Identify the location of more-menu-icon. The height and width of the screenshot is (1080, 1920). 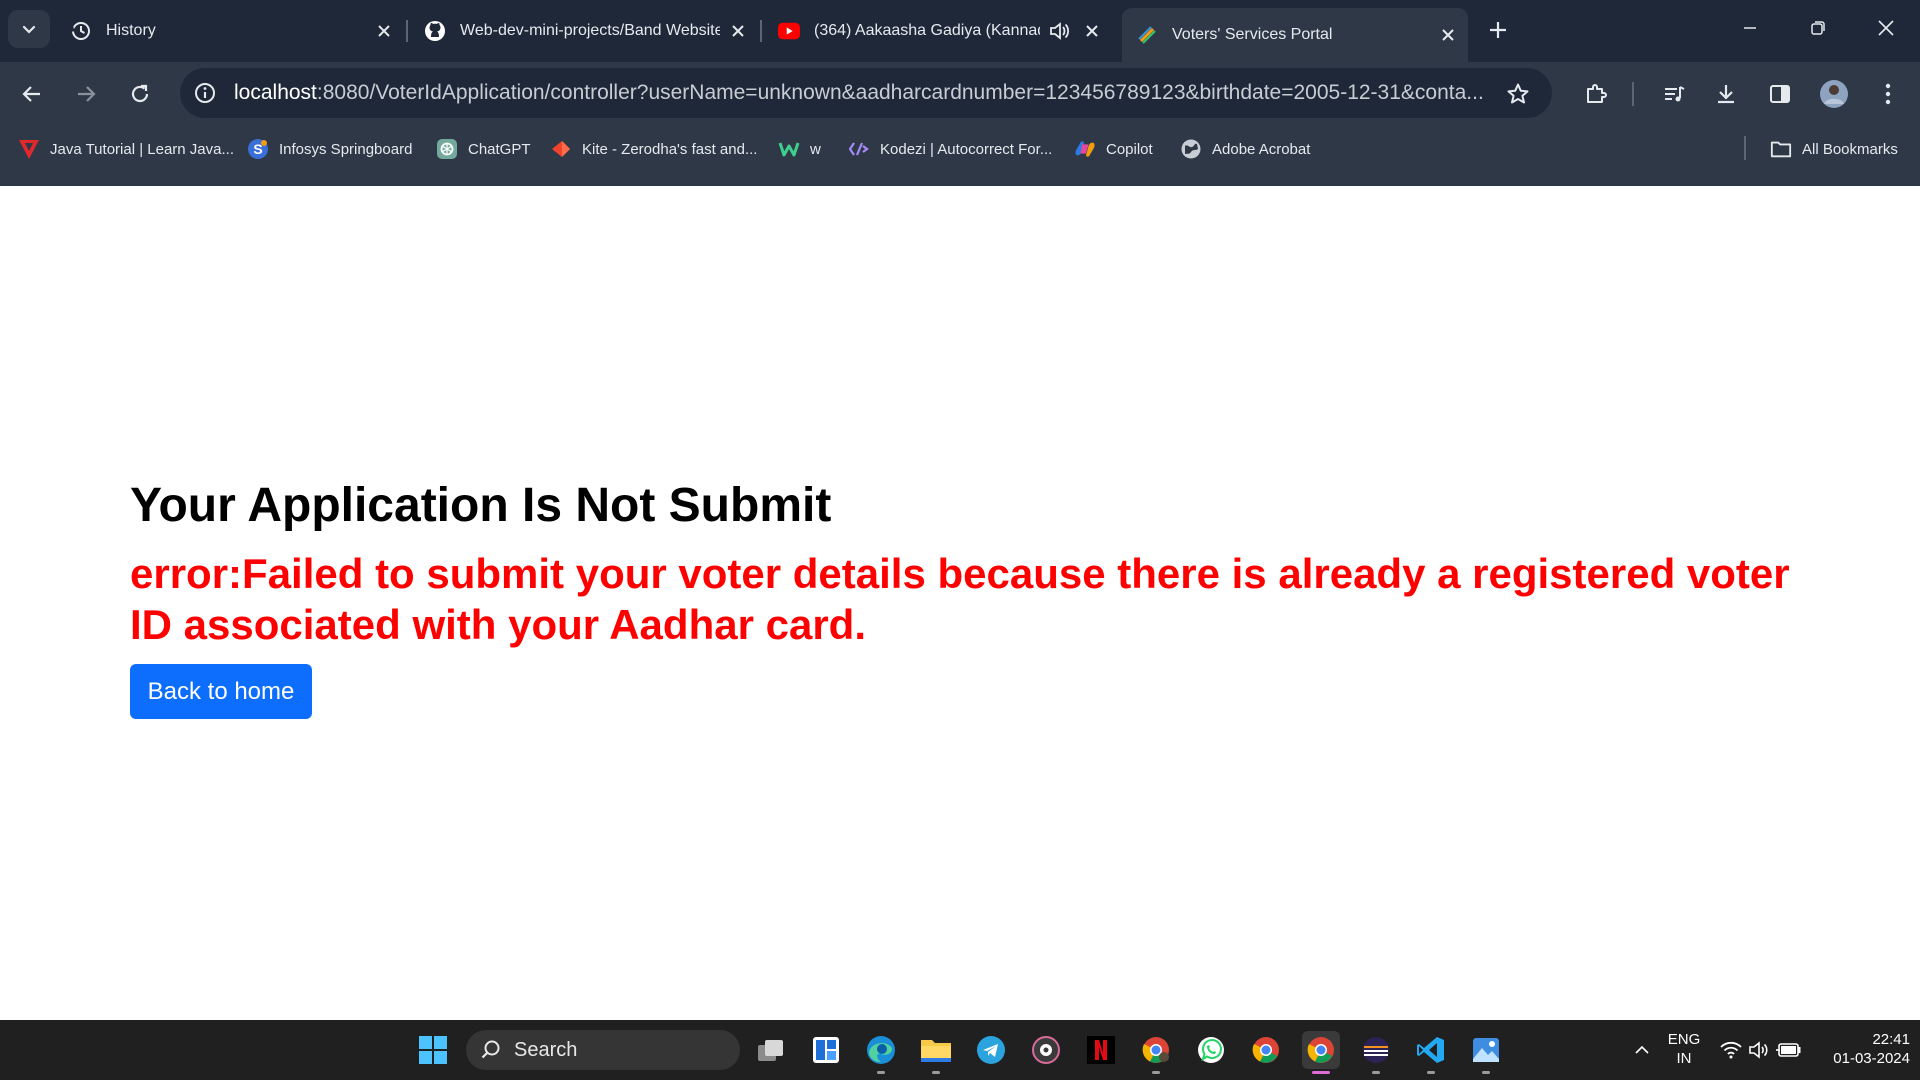
(1888, 94).